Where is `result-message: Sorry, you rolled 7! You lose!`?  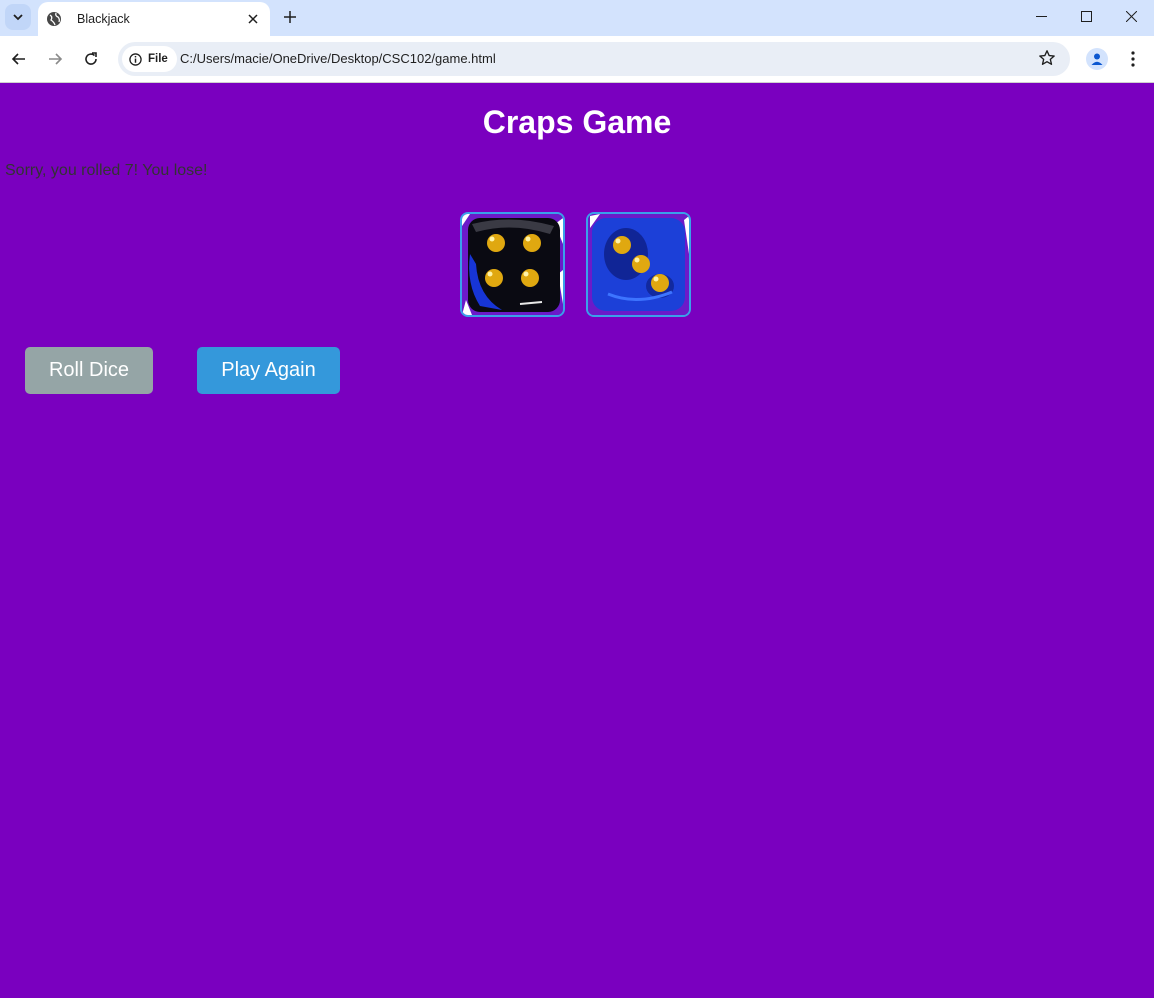 result-message: Sorry, you rolled 7! You lose! is located at coordinates (106, 170).